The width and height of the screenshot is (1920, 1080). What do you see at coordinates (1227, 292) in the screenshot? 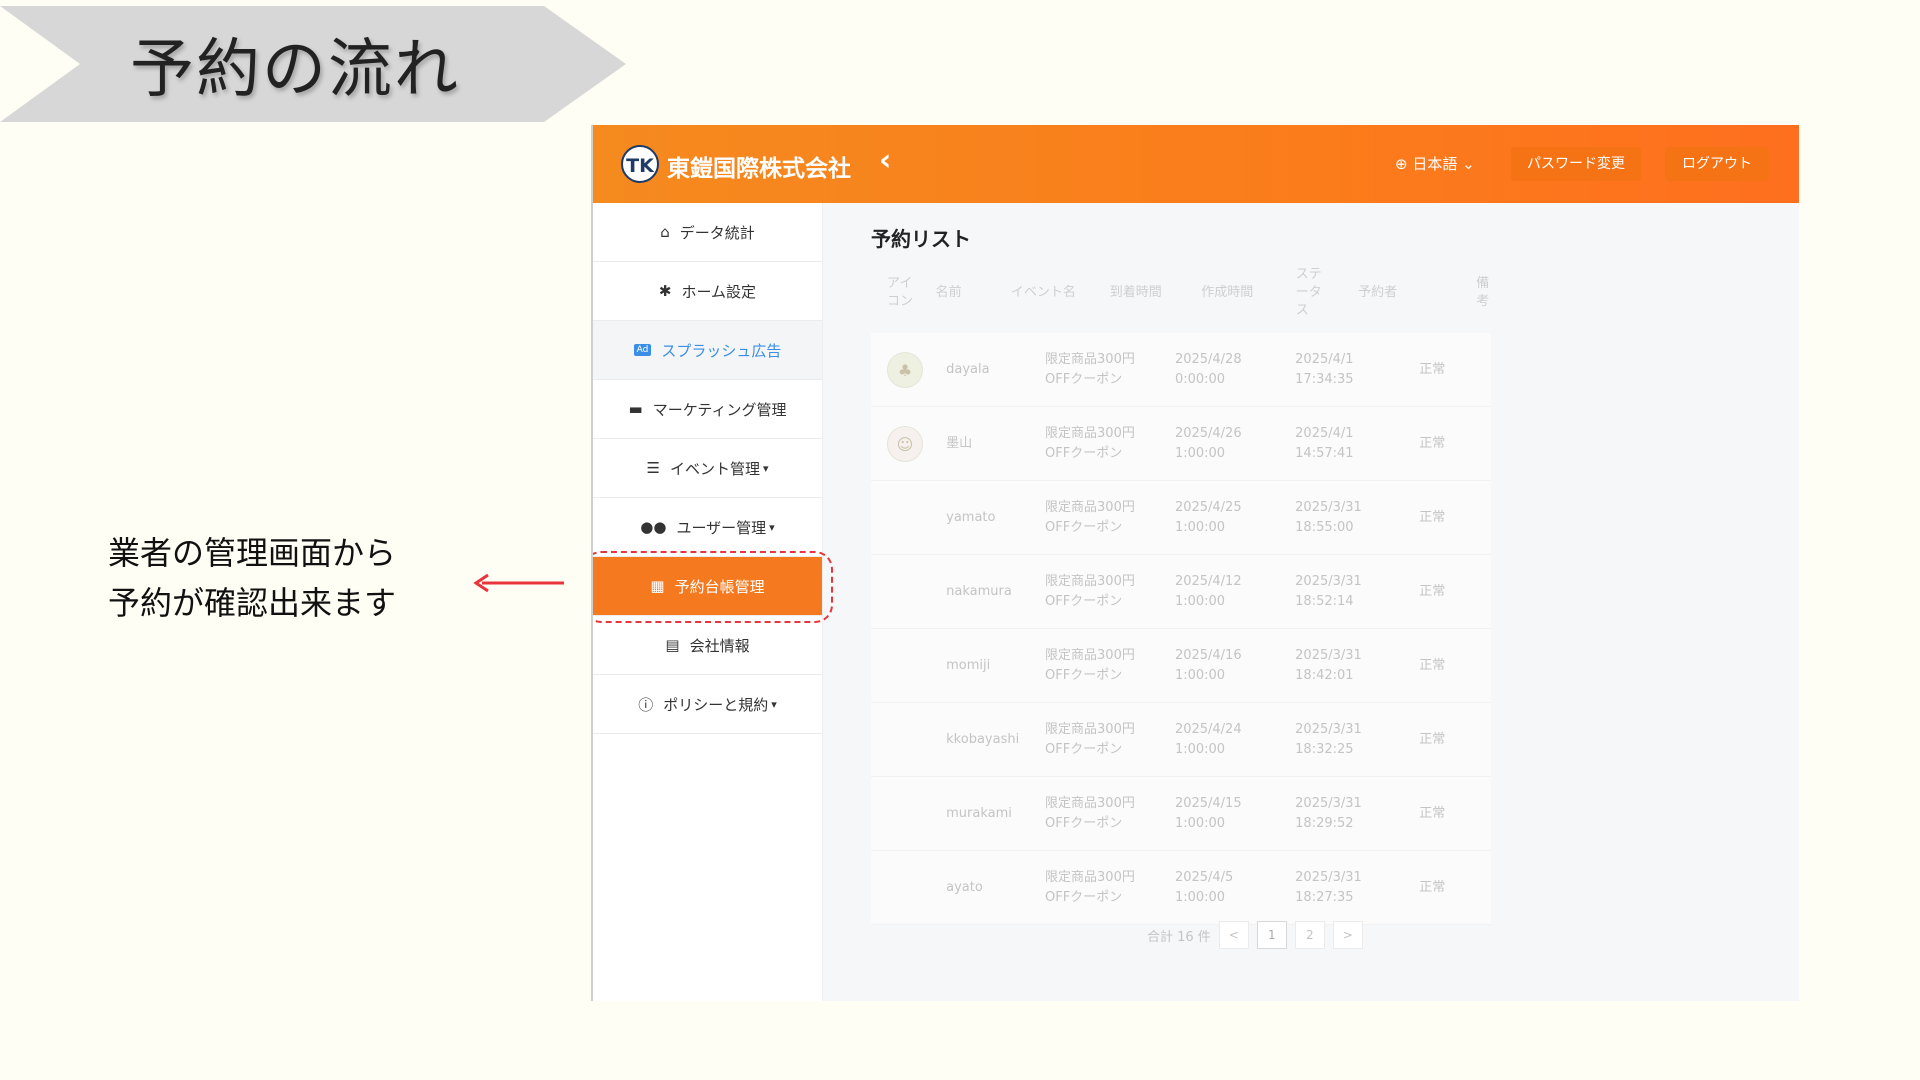
I see `col-created: 作成時間` at bounding box center [1227, 292].